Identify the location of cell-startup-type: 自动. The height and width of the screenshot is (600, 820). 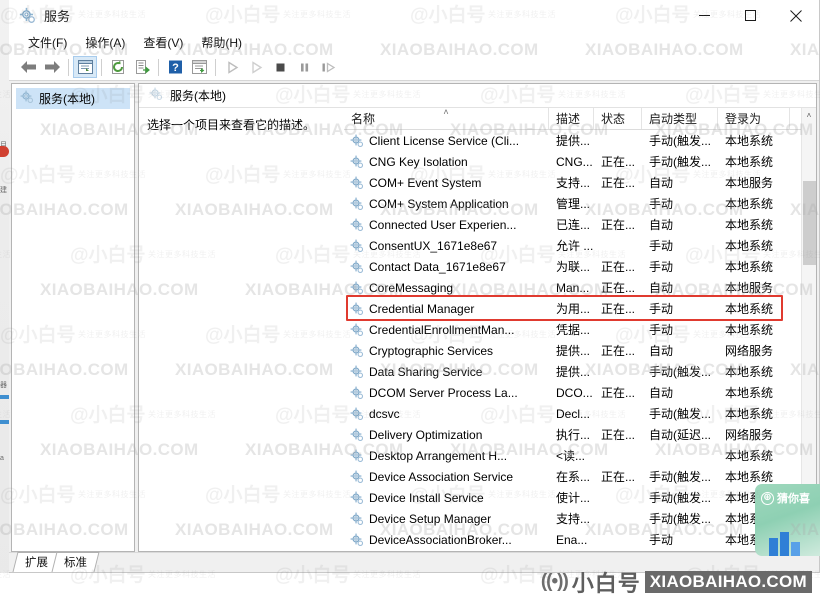
(661, 183).